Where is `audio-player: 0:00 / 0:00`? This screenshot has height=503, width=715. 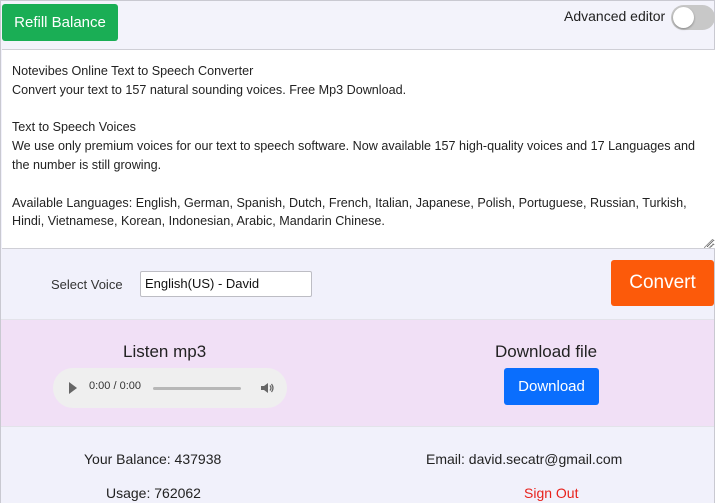 audio-player: 0:00 / 0:00 is located at coordinates (170, 388).